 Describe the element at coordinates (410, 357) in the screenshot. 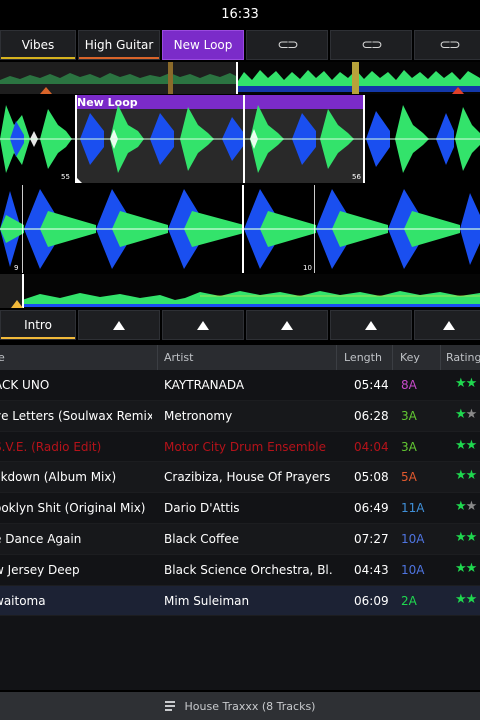

I see `column-key: Key` at that location.